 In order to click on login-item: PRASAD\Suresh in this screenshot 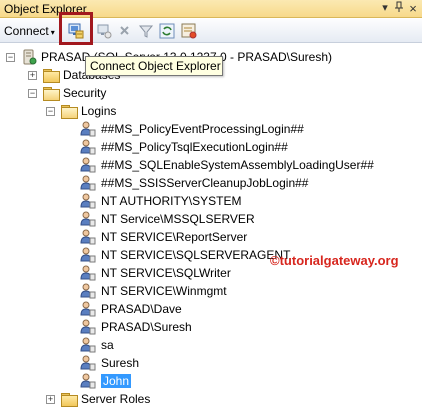, I will do `click(136, 327)`.